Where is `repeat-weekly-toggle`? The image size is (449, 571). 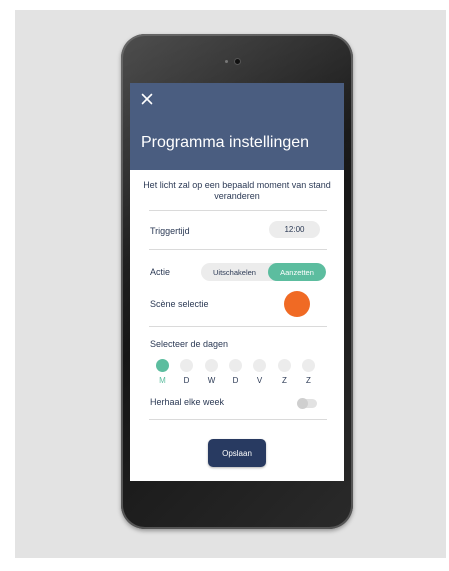 repeat-weekly-toggle is located at coordinates (307, 403).